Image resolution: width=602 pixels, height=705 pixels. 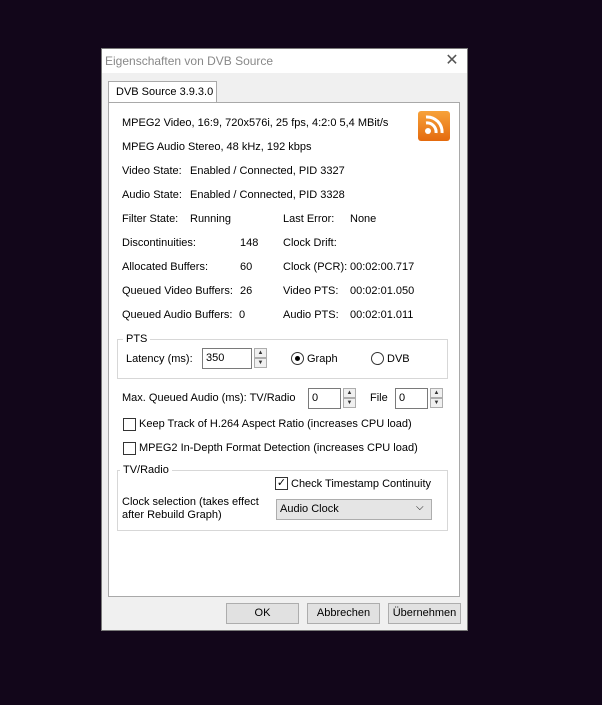 I want to click on clock-selection-value: Audio Clock, so click(x=309, y=509).